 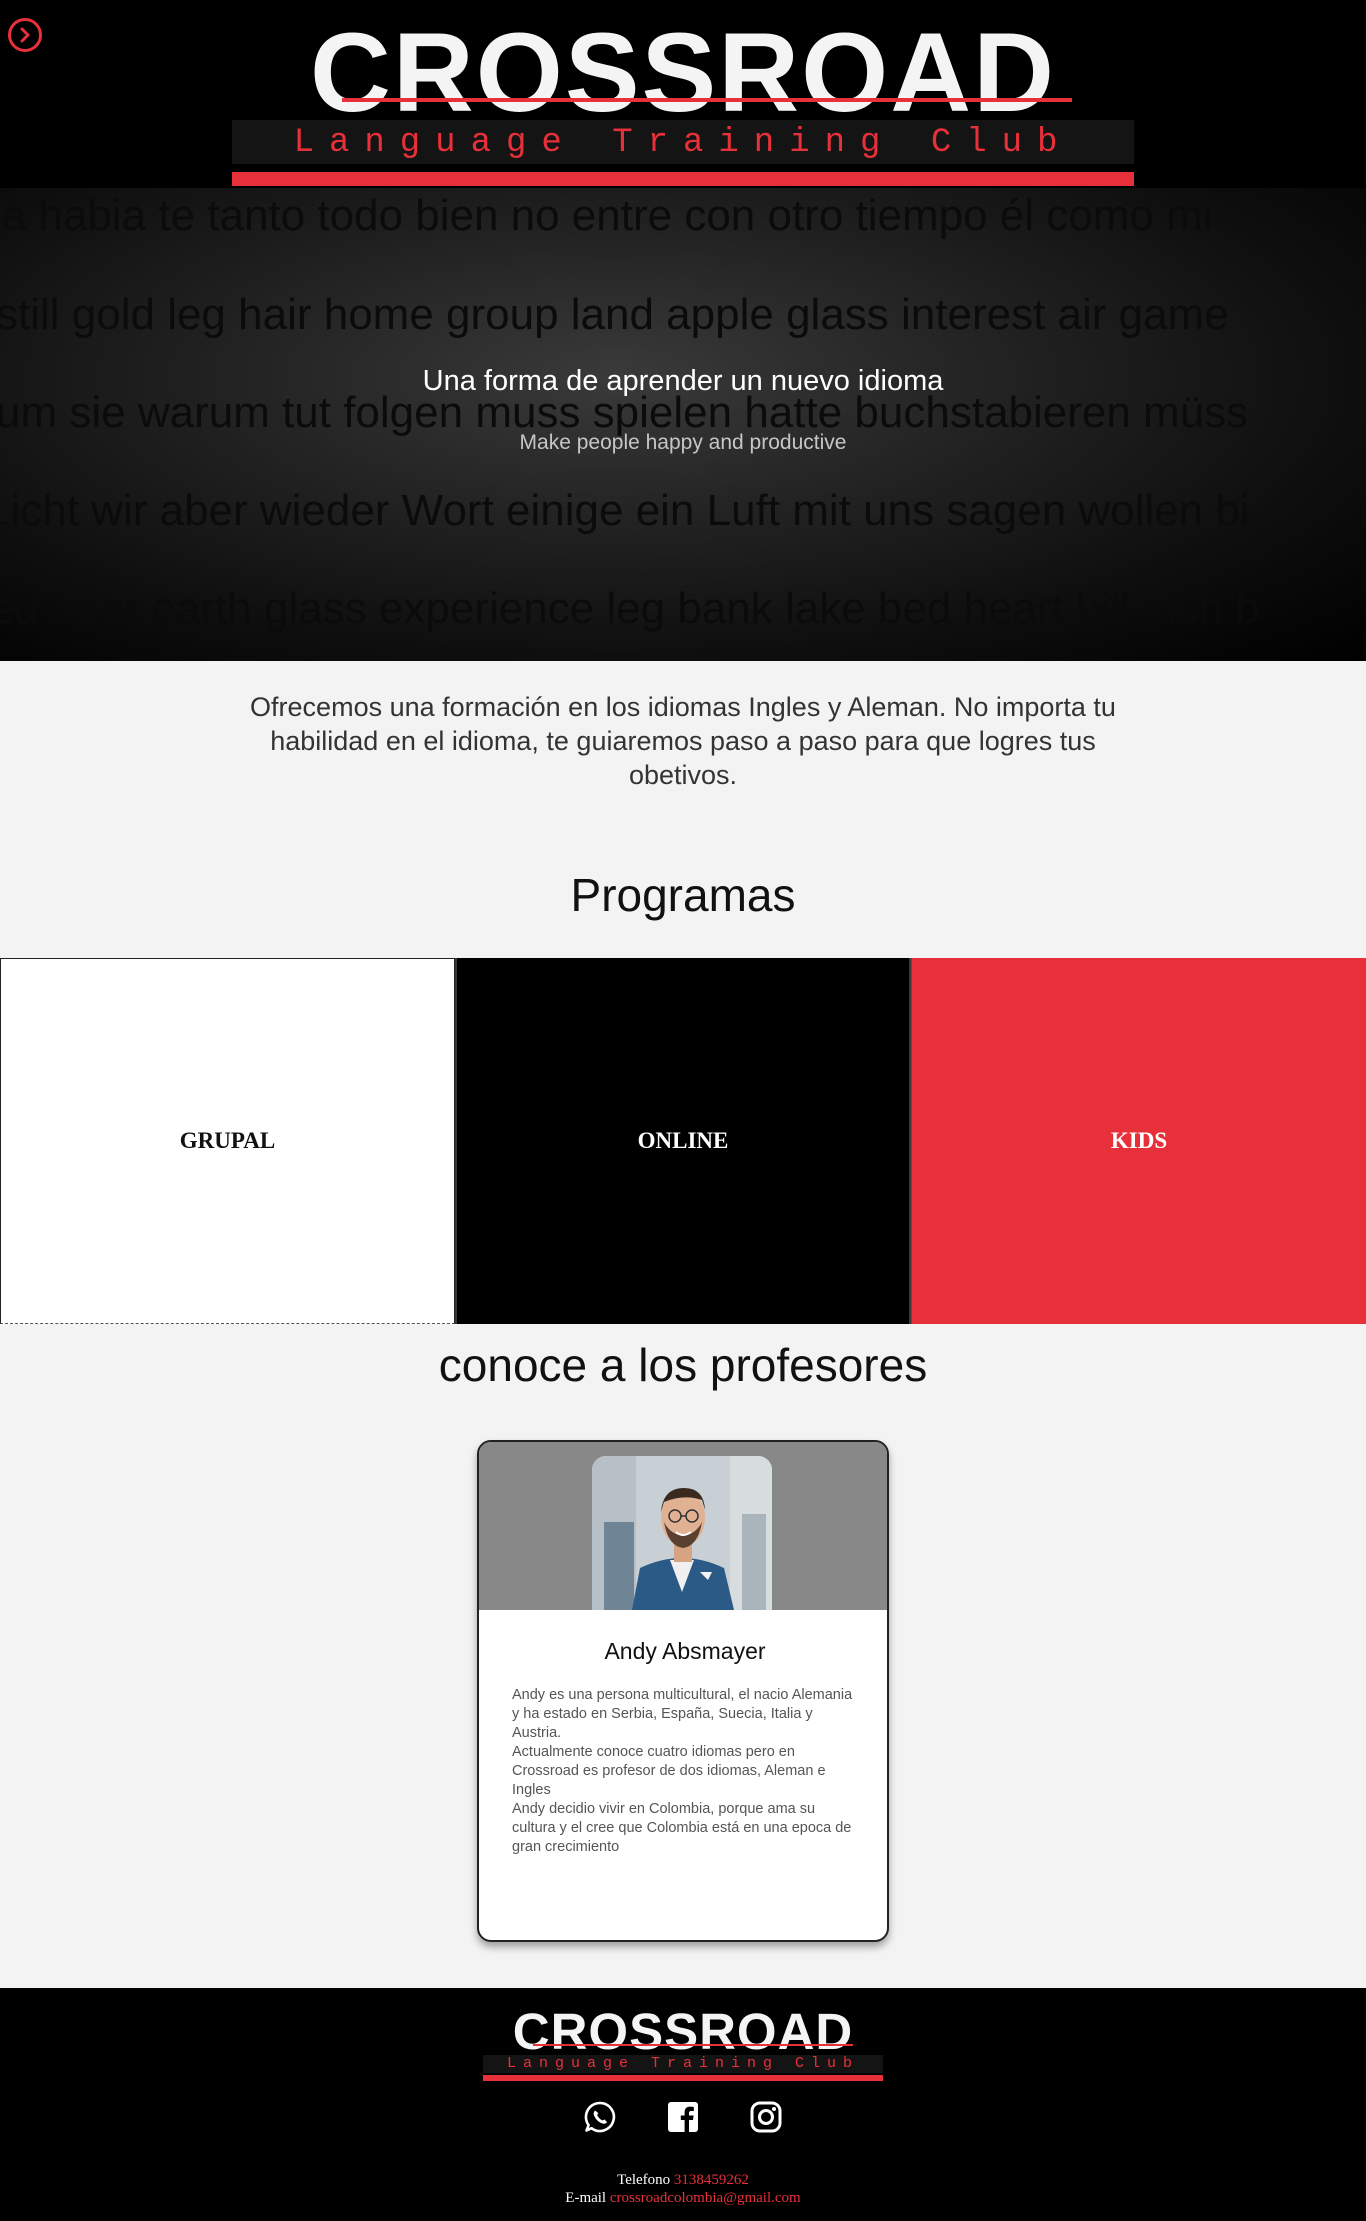 I want to click on program-online-tile: ONLINE, so click(x=683, y=1141).